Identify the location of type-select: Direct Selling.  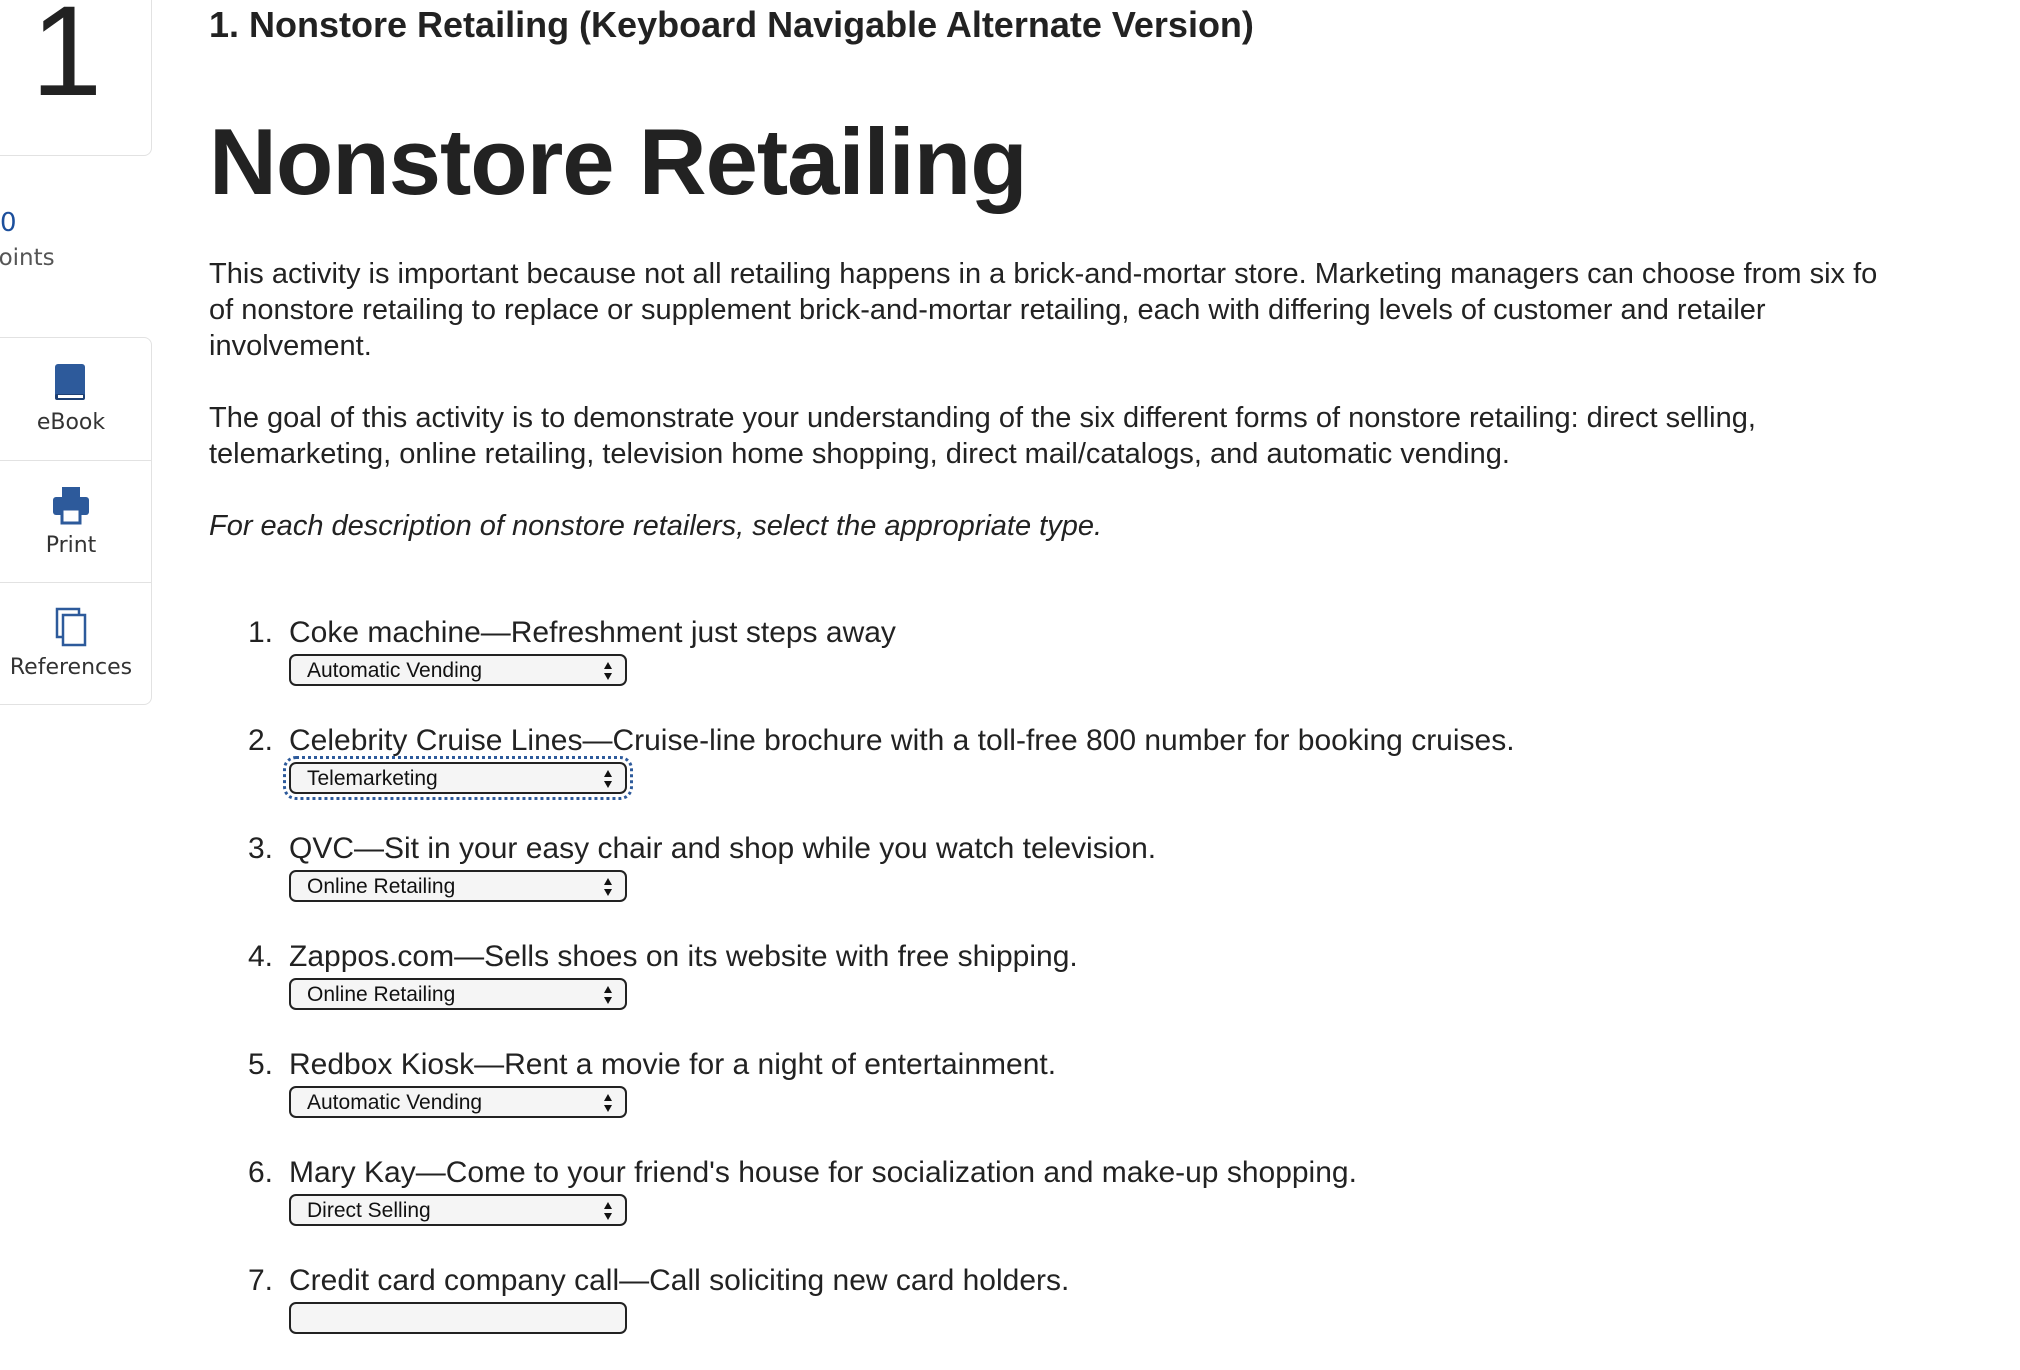
(458, 1210).